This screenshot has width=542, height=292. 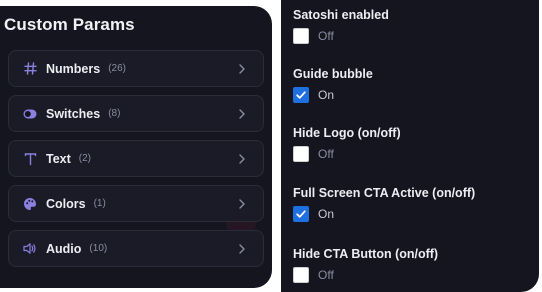 I want to click on category-audio: Audio (10), so click(x=136, y=248).